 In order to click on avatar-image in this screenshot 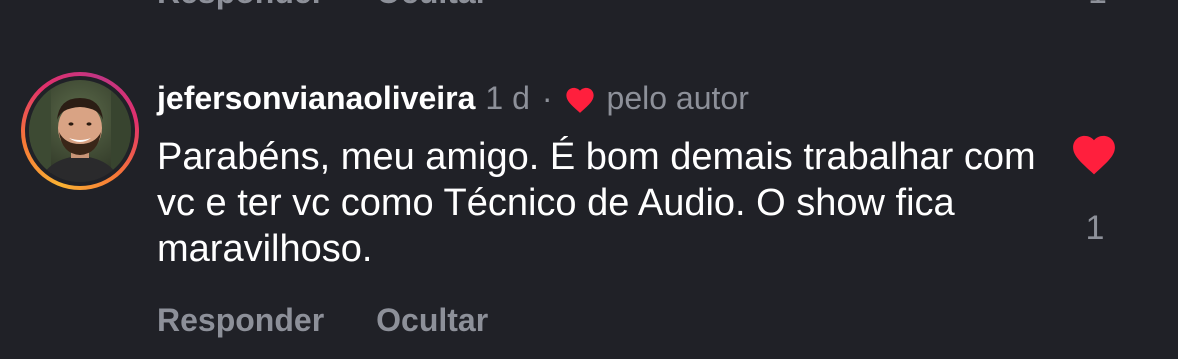, I will do `click(80, 131)`.